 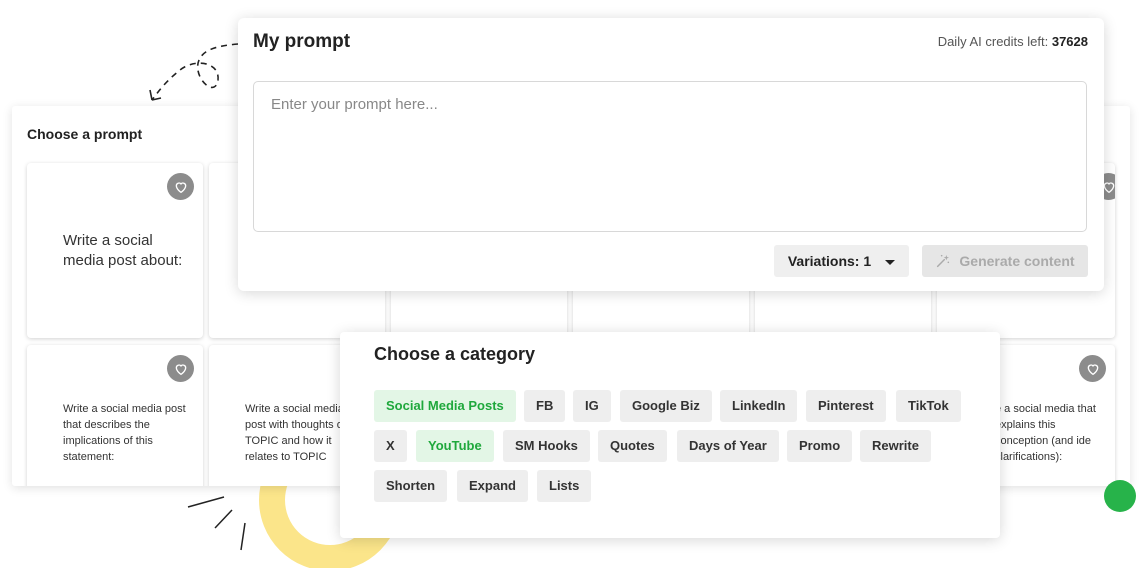 What do you see at coordinates (846, 406) in the screenshot?
I see `category-chip-pinterest: Pinterest` at bounding box center [846, 406].